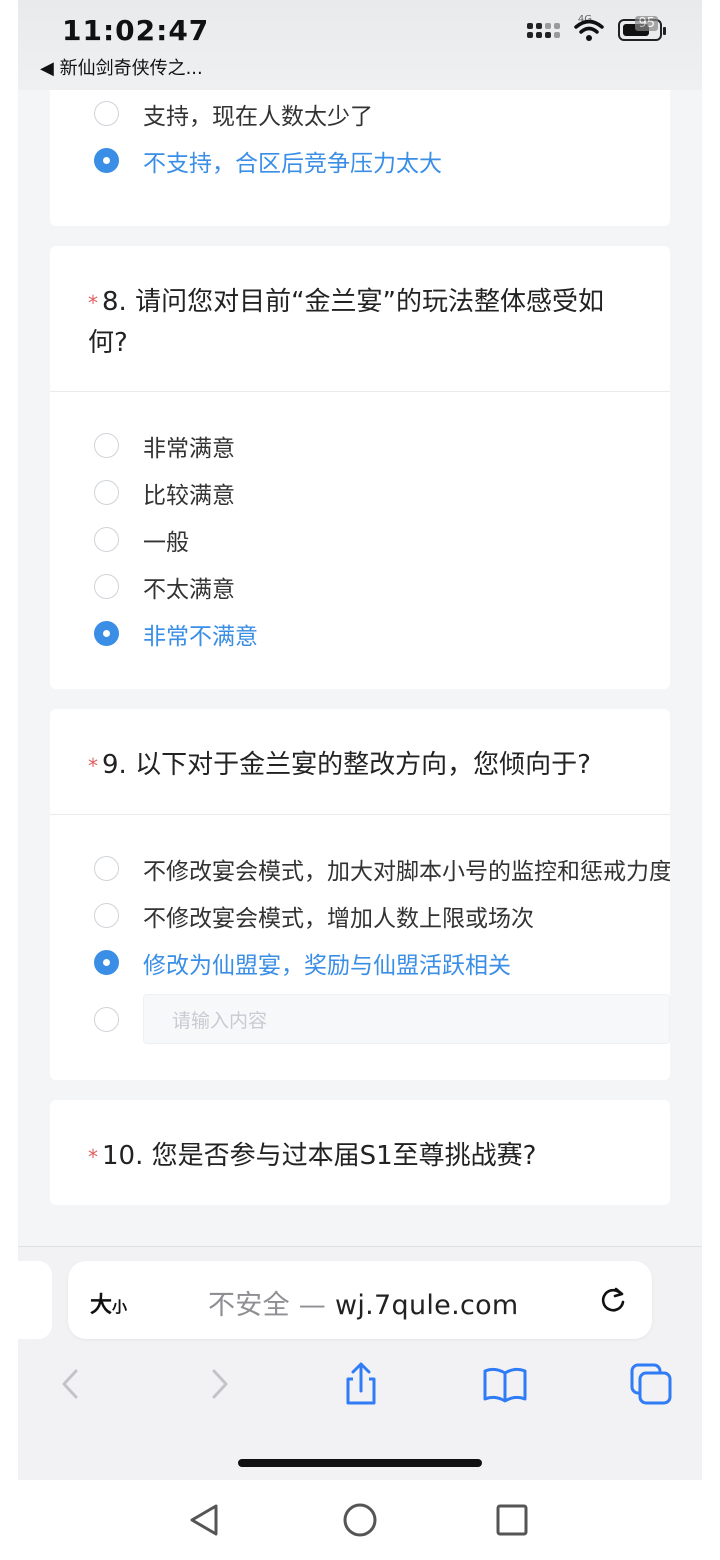 Image resolution: width=720 pixels, height=1560 pixels. I want to click on domain: wj.7qule.com, so click(426, 1305).